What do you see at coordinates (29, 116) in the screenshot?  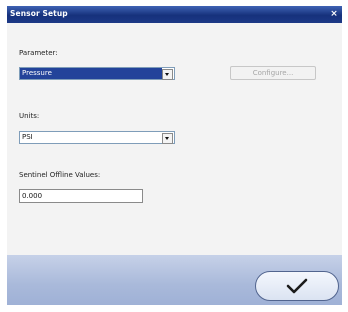 I see `units-label: Units:` at bounding box center [29, 116].